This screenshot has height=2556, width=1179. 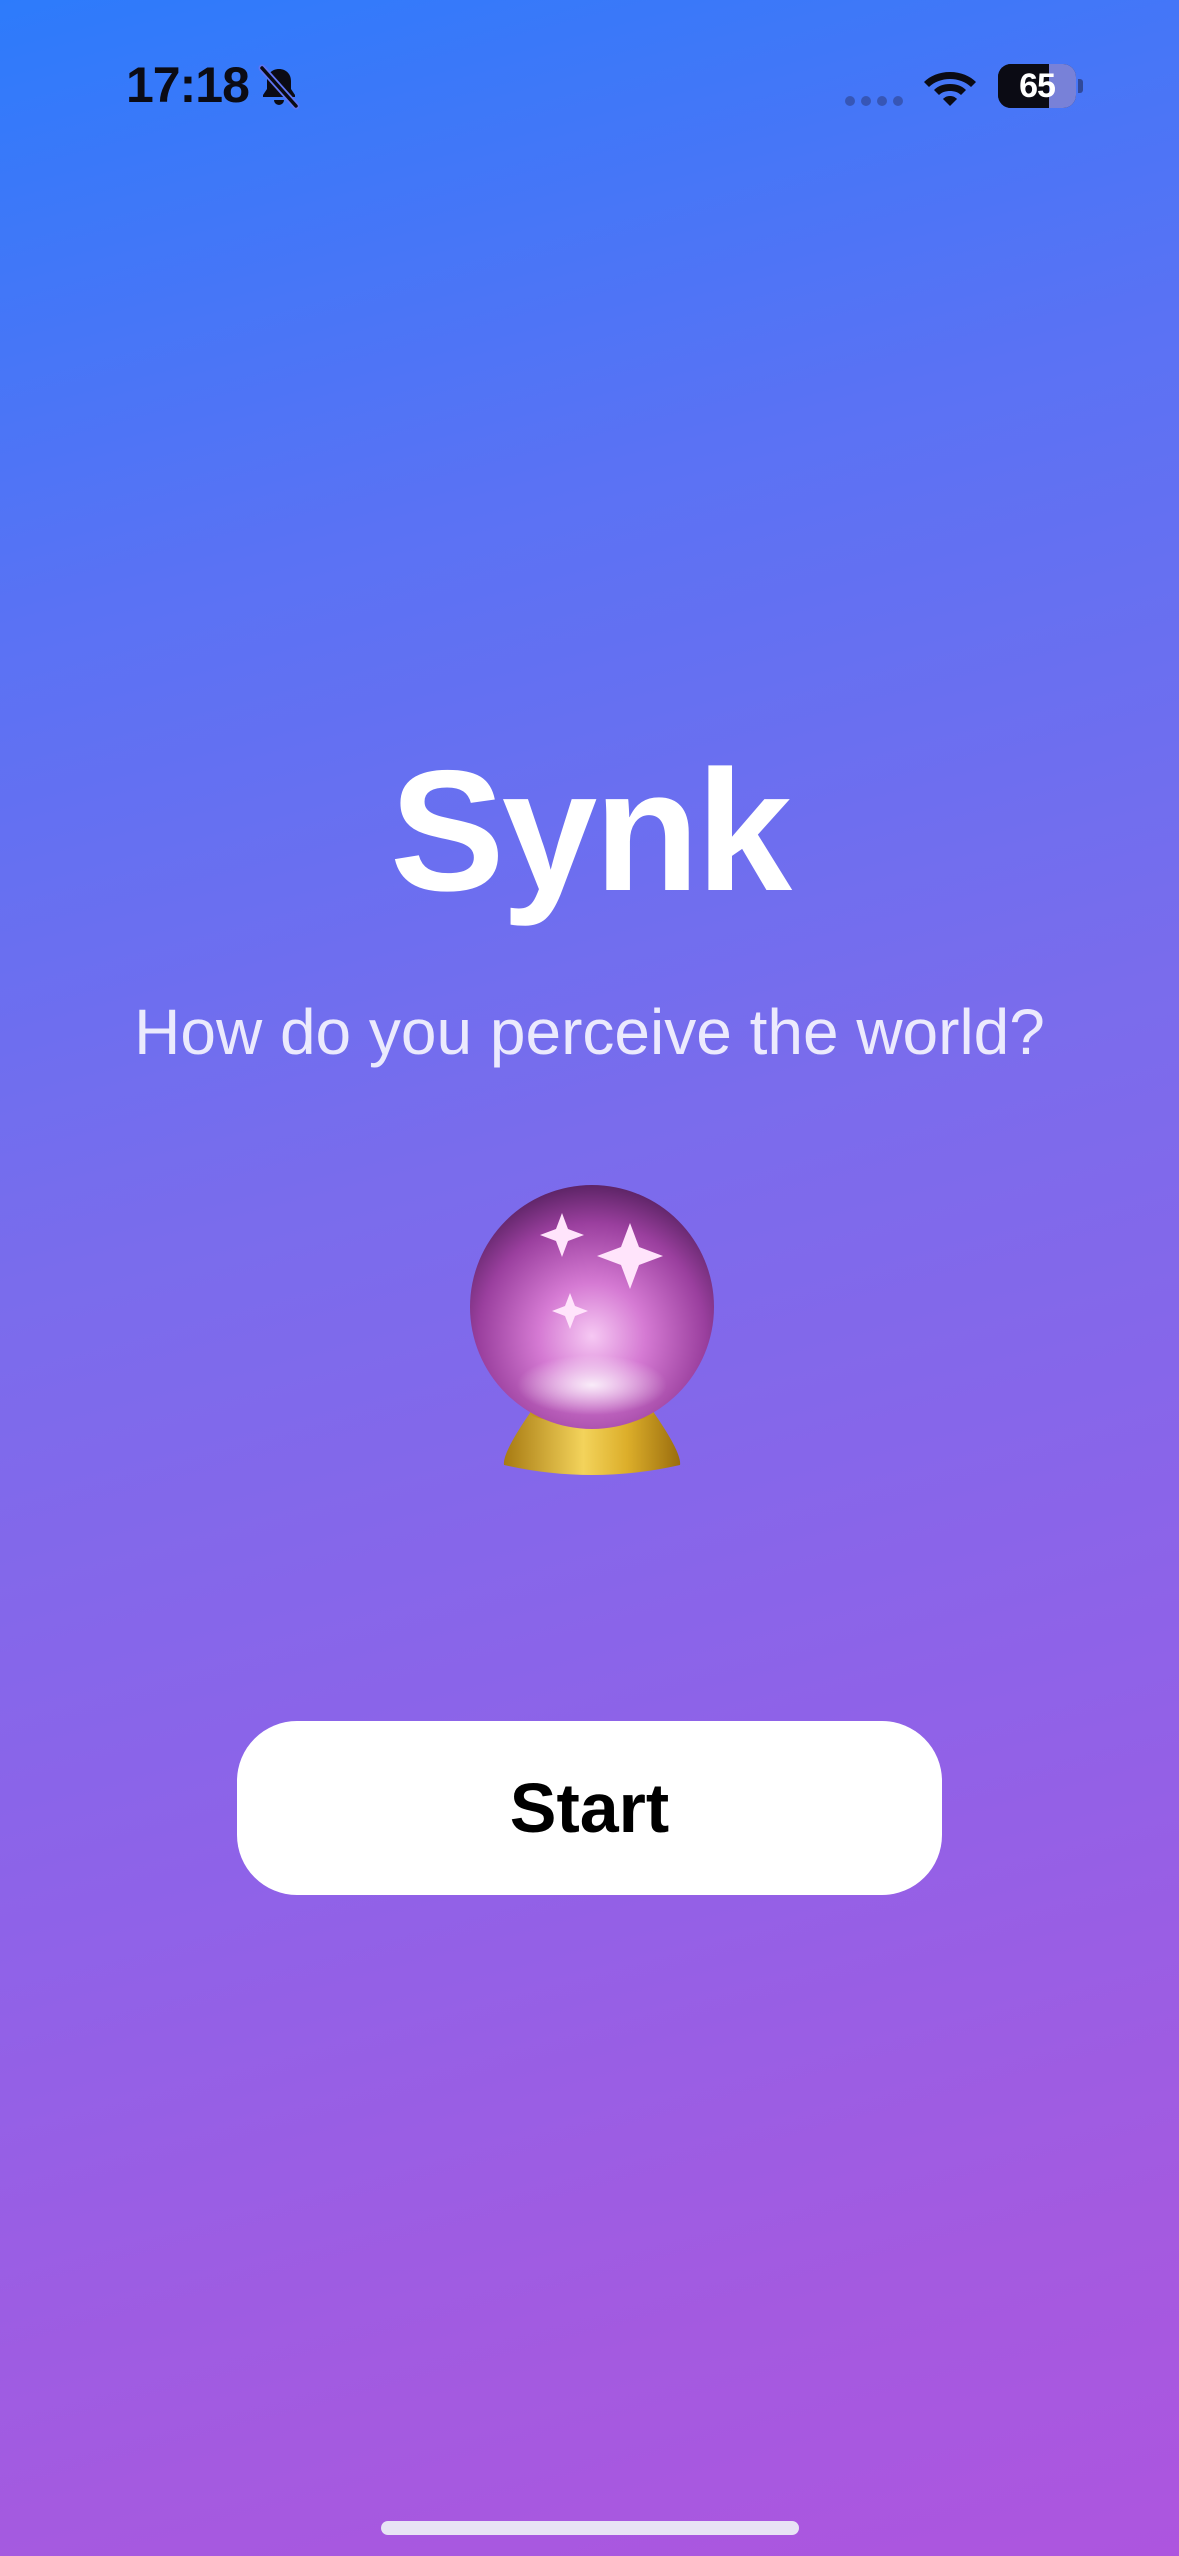 I want to click on battery-level: 65, so click(x=1037, y=86).